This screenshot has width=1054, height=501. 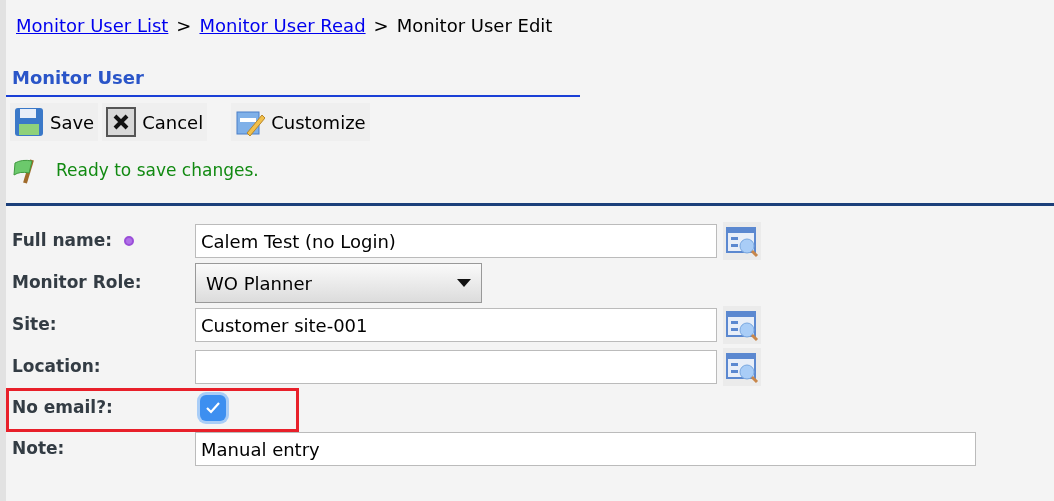 What do you see at coordinates (585, 449) in the screenshot?
I see `text-field: Manual entry` at bounding box center [585, 449].